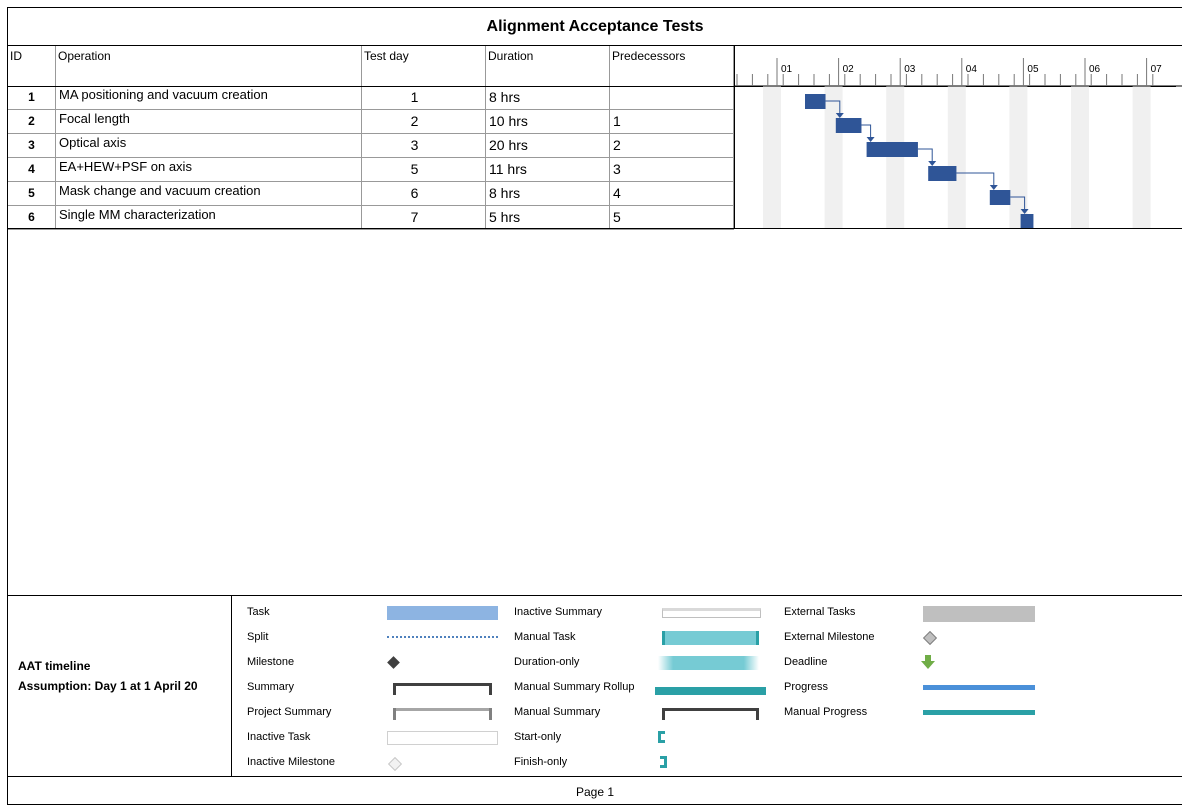 The height and width of the screenshot is (810, 1182). What do you see at coordinates (231, 686) in the screenshot?
I see `legend-divider` at bounding box center [231, 686].